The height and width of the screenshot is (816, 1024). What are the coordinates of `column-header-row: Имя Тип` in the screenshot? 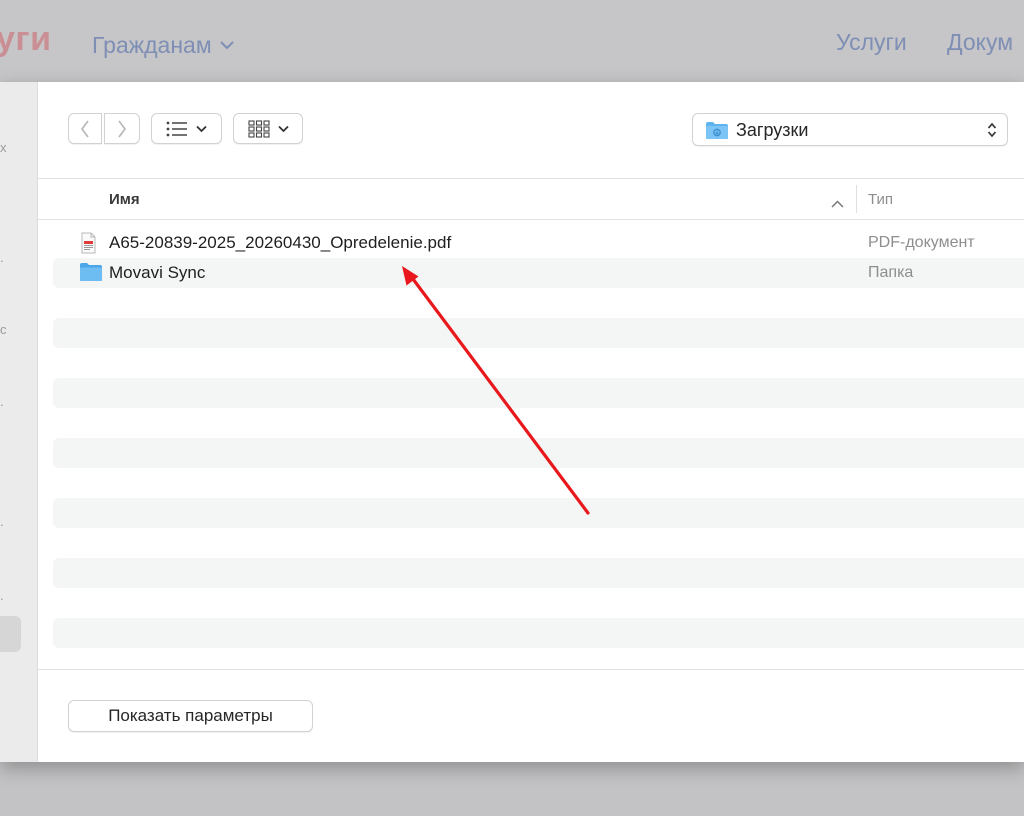 It's located at (531, 199).